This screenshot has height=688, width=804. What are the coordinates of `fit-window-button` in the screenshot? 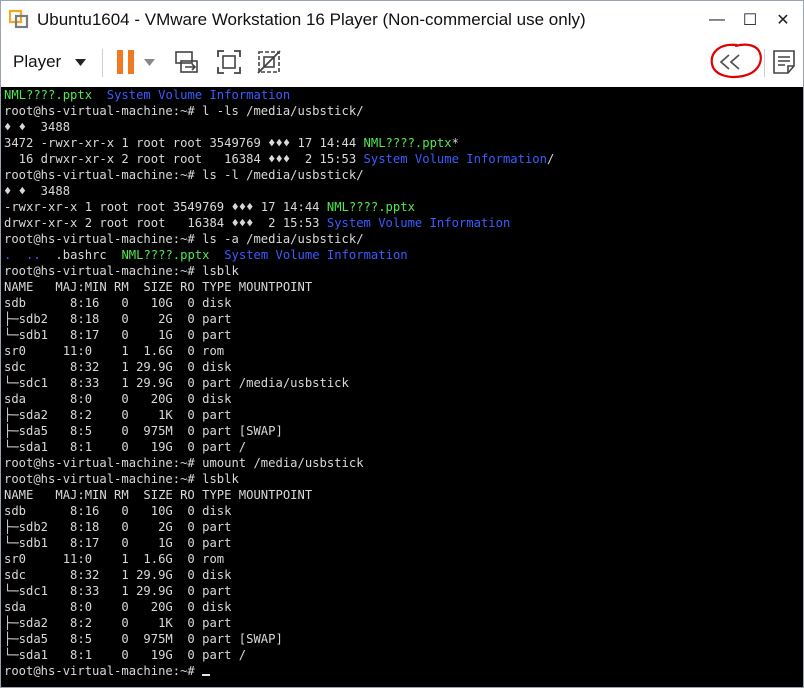 It's located at (229, 62).